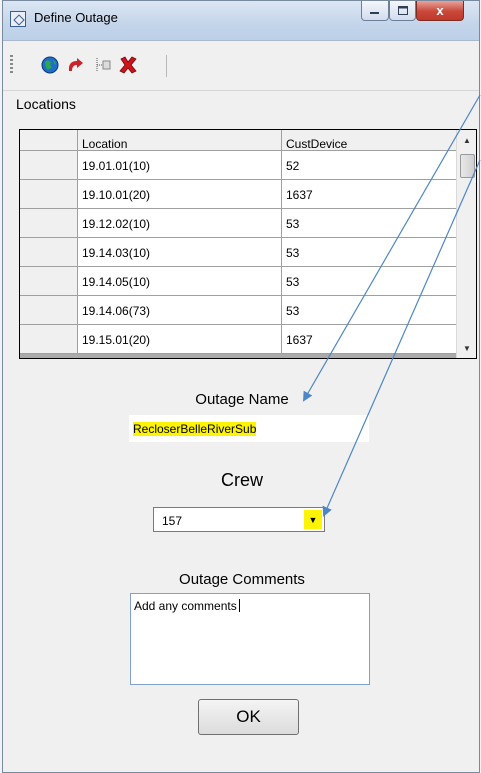 The image size is (481, 773). I want to click on globe-button, so click(50, 65).